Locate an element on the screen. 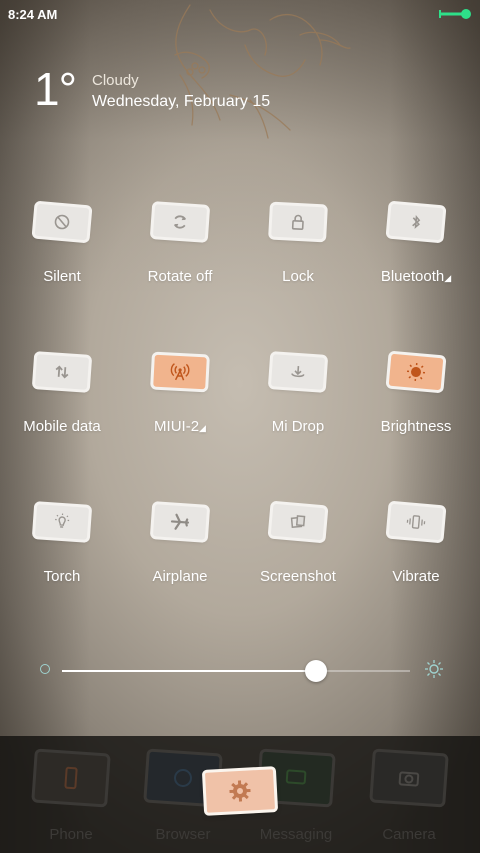  toggle-bluetooth-card is located at coordinates (416, 222).